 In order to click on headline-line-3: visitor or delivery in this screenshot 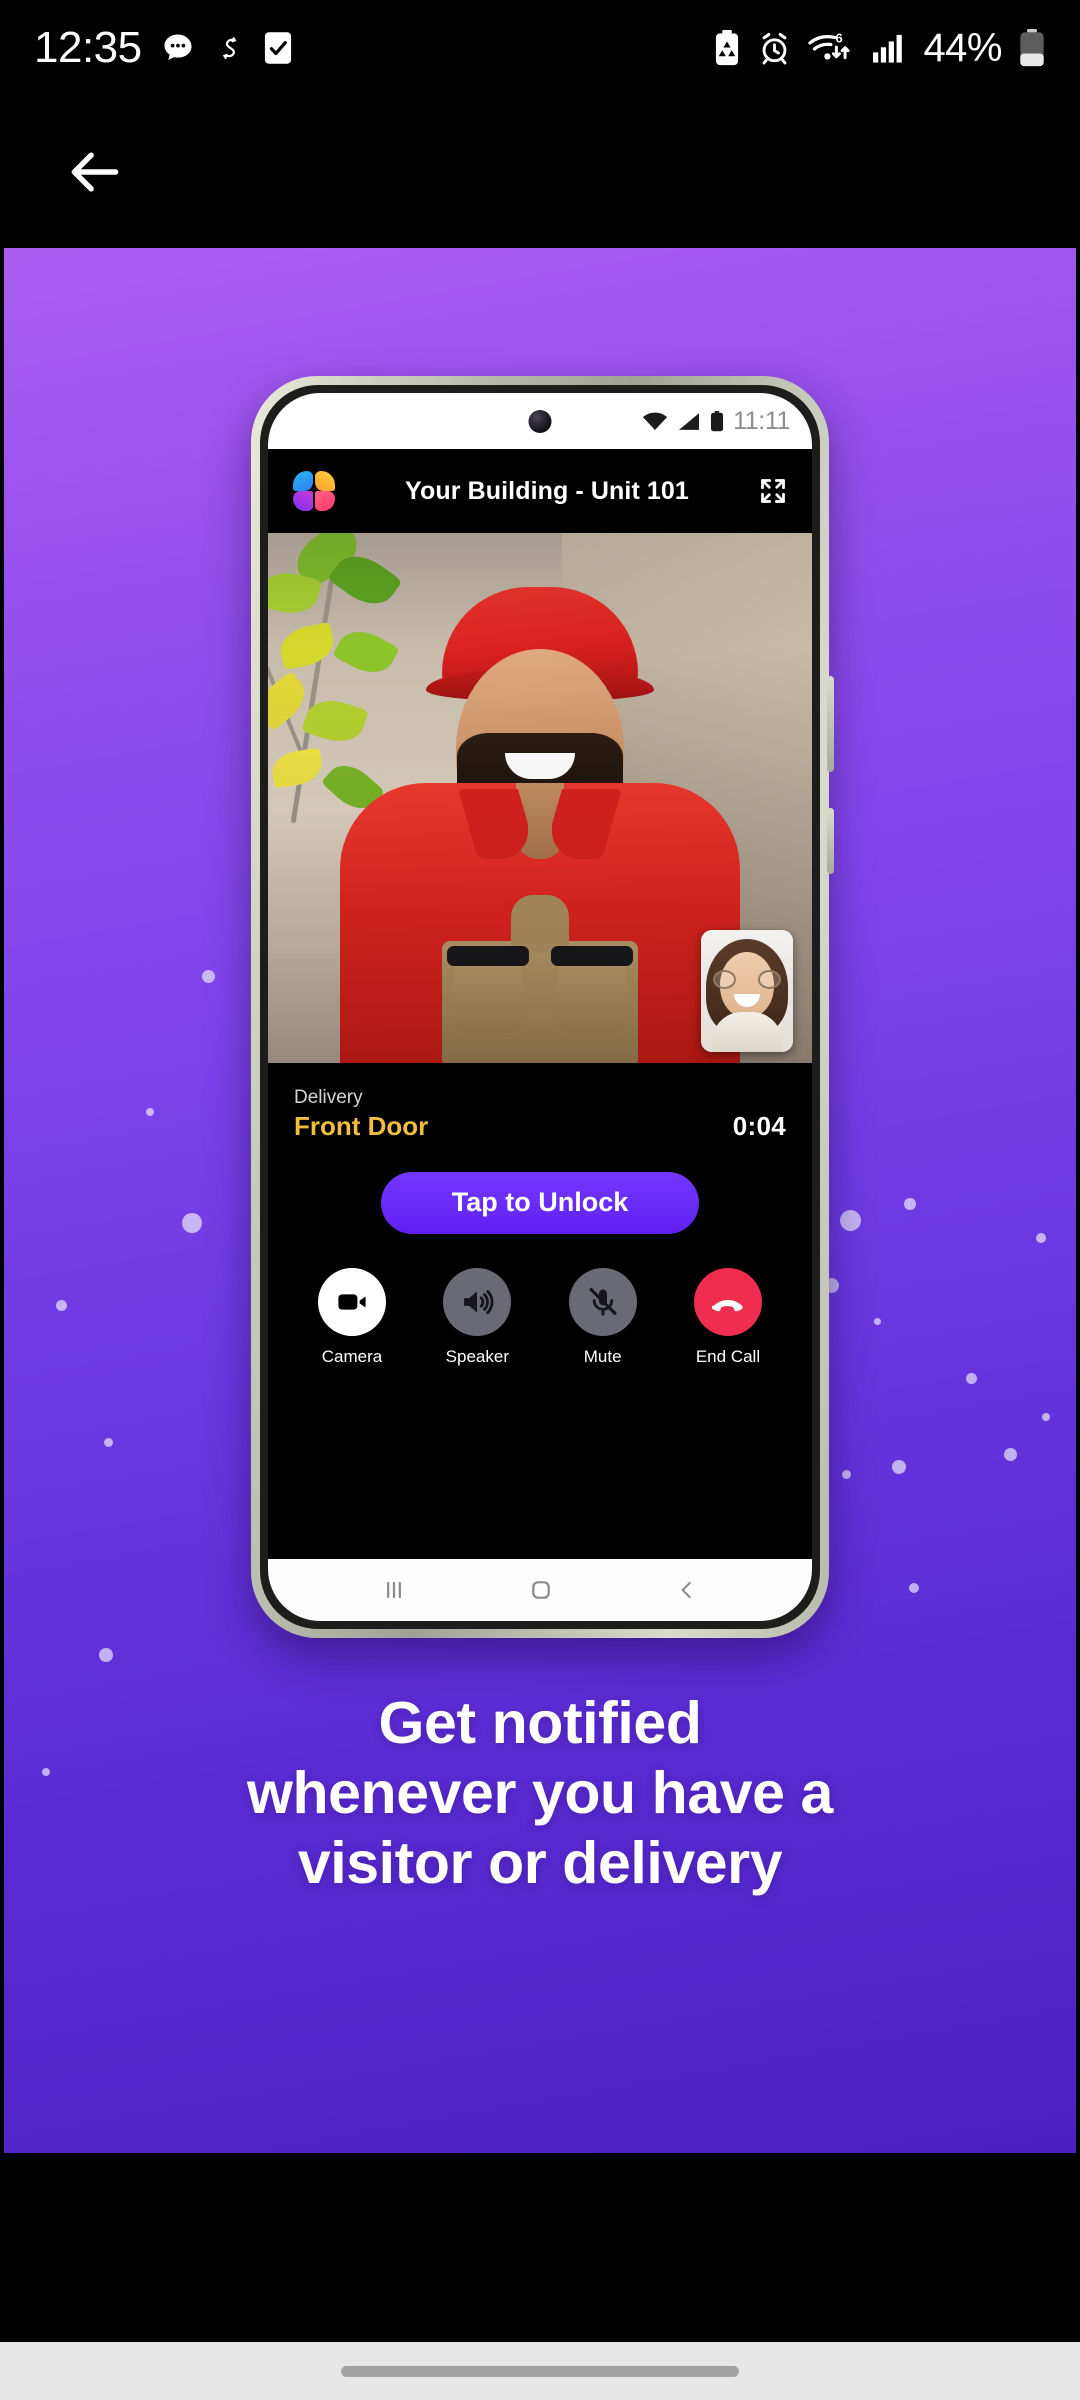, I will do `click(540, 1863)`.